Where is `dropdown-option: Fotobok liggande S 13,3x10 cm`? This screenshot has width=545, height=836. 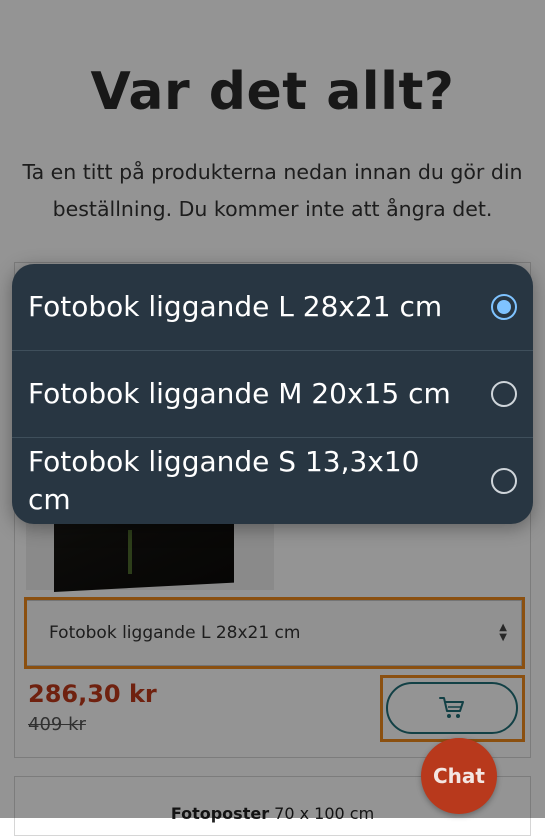 dropdown-option: Fotobok liggande S 13,3x10 cm is located at coordinates (272, 481).